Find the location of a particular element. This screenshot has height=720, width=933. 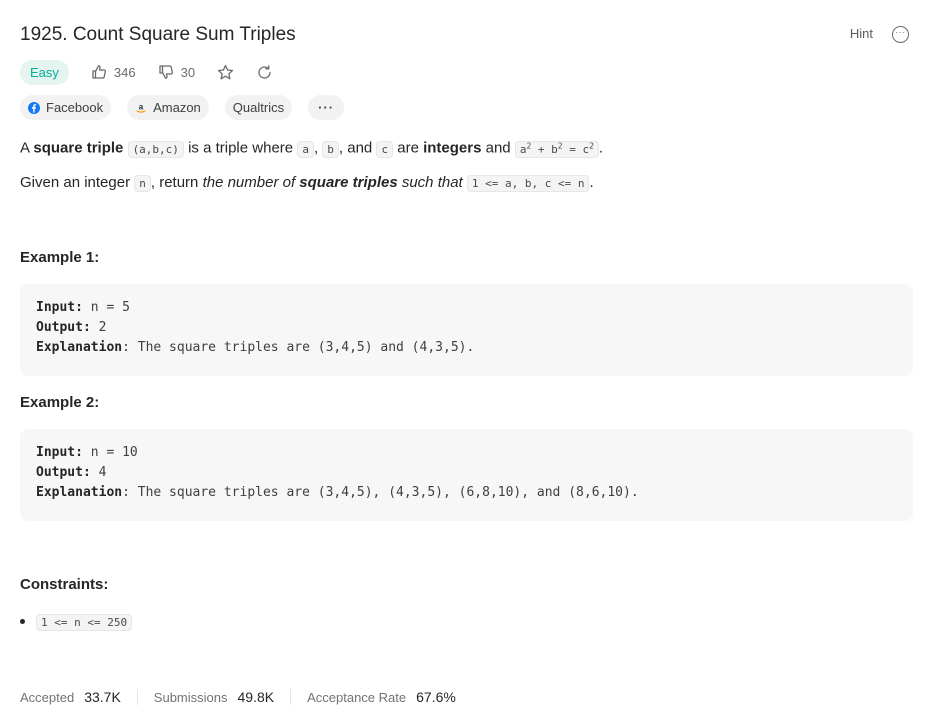

amazon-logo-icon: a is located at coordinates (141, 108).